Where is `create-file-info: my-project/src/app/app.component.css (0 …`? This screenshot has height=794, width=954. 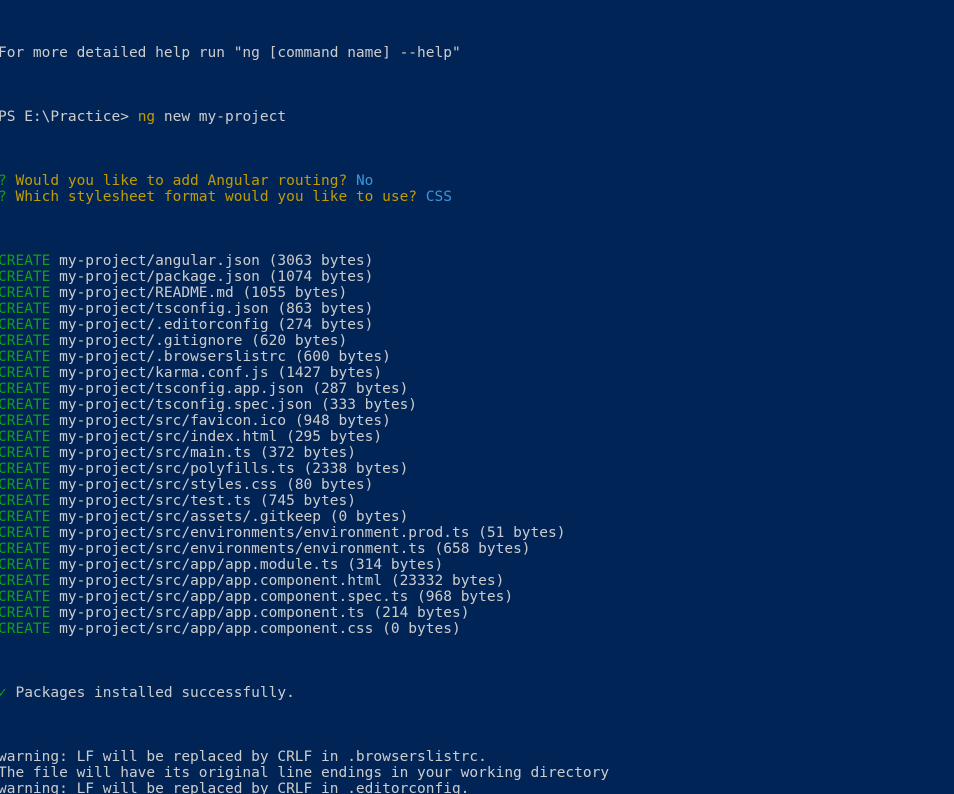 create-file-info: my-project/src/app/app.component.css (0 … is located at coordinates (255, 629).